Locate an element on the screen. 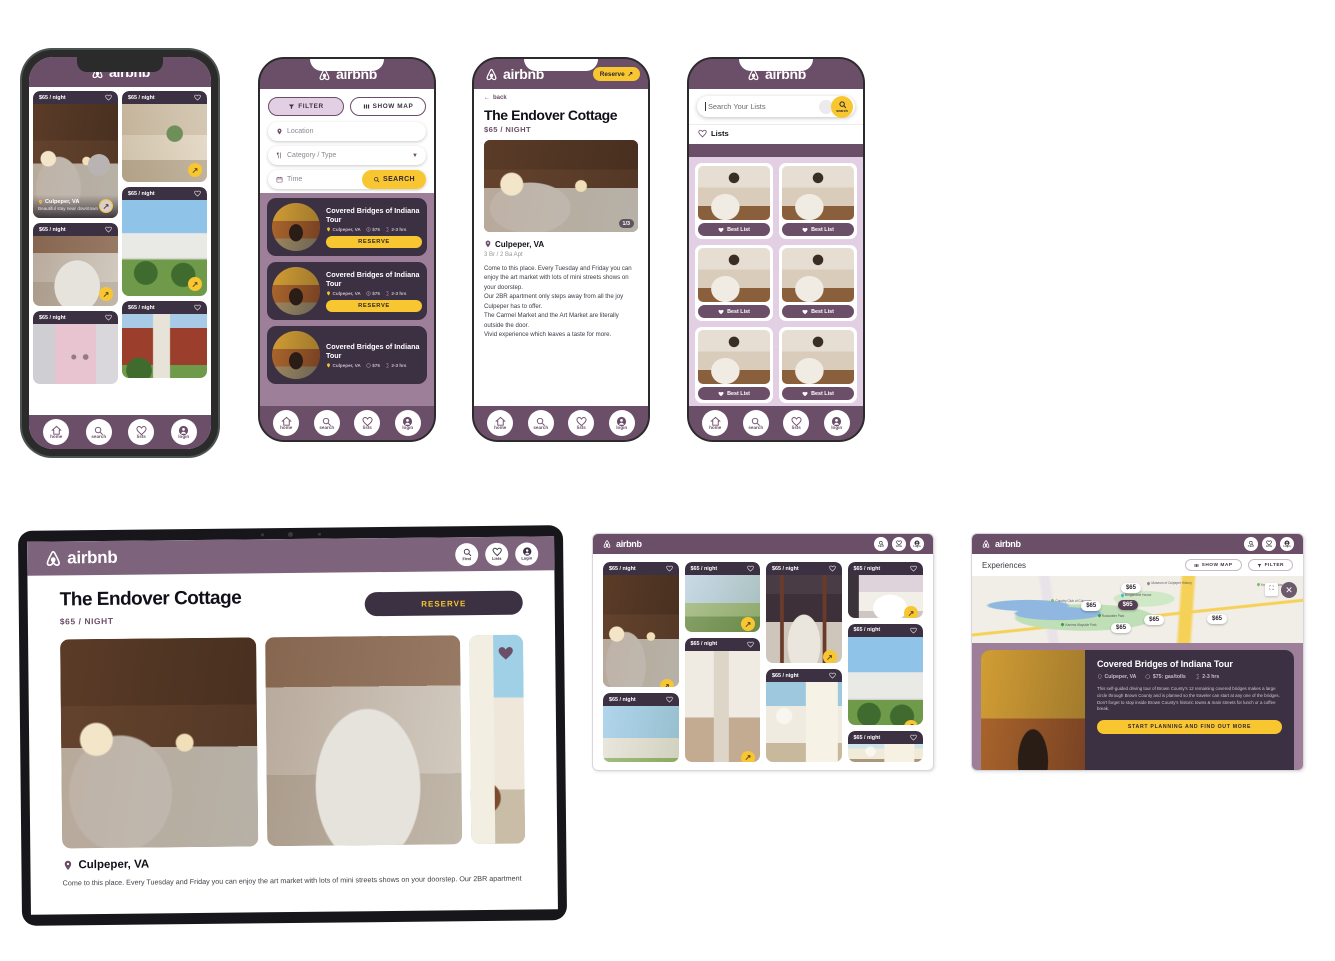 The height and width of the screenshot is (961, 1335). expand-icon: ⛶ is located at coordinates (1271, 589).